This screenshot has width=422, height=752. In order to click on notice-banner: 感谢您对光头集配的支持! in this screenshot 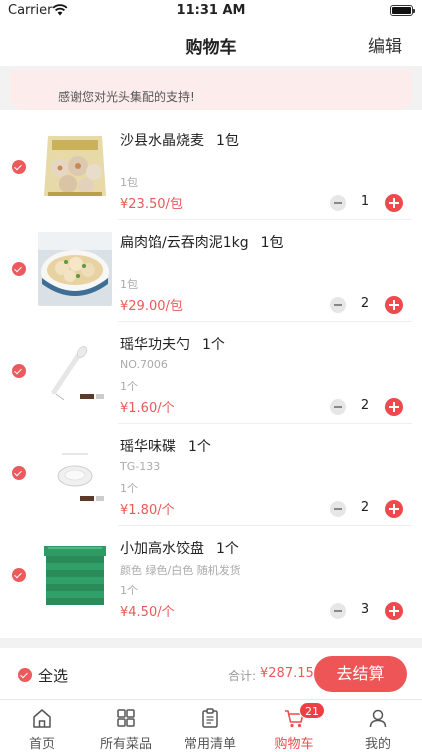, I will do `click(211, 90)`.